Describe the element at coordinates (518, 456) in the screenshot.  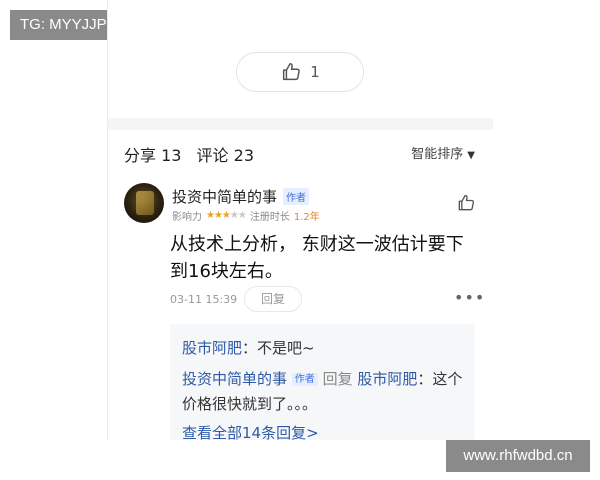
I see `watermark: www.rhfwdbd.cn` at that location.